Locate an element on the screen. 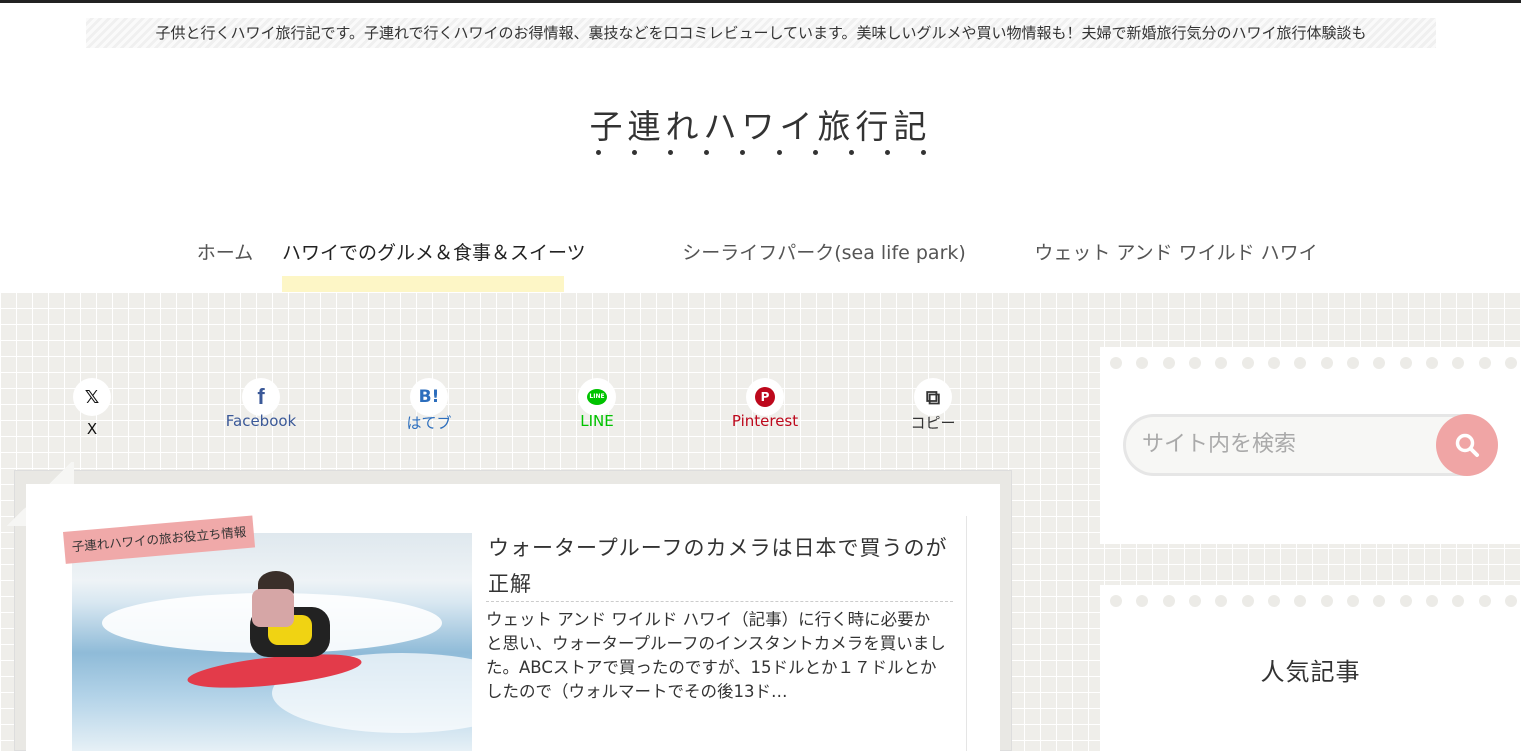  title-dots-decoration is located at coordinates (761, 157).